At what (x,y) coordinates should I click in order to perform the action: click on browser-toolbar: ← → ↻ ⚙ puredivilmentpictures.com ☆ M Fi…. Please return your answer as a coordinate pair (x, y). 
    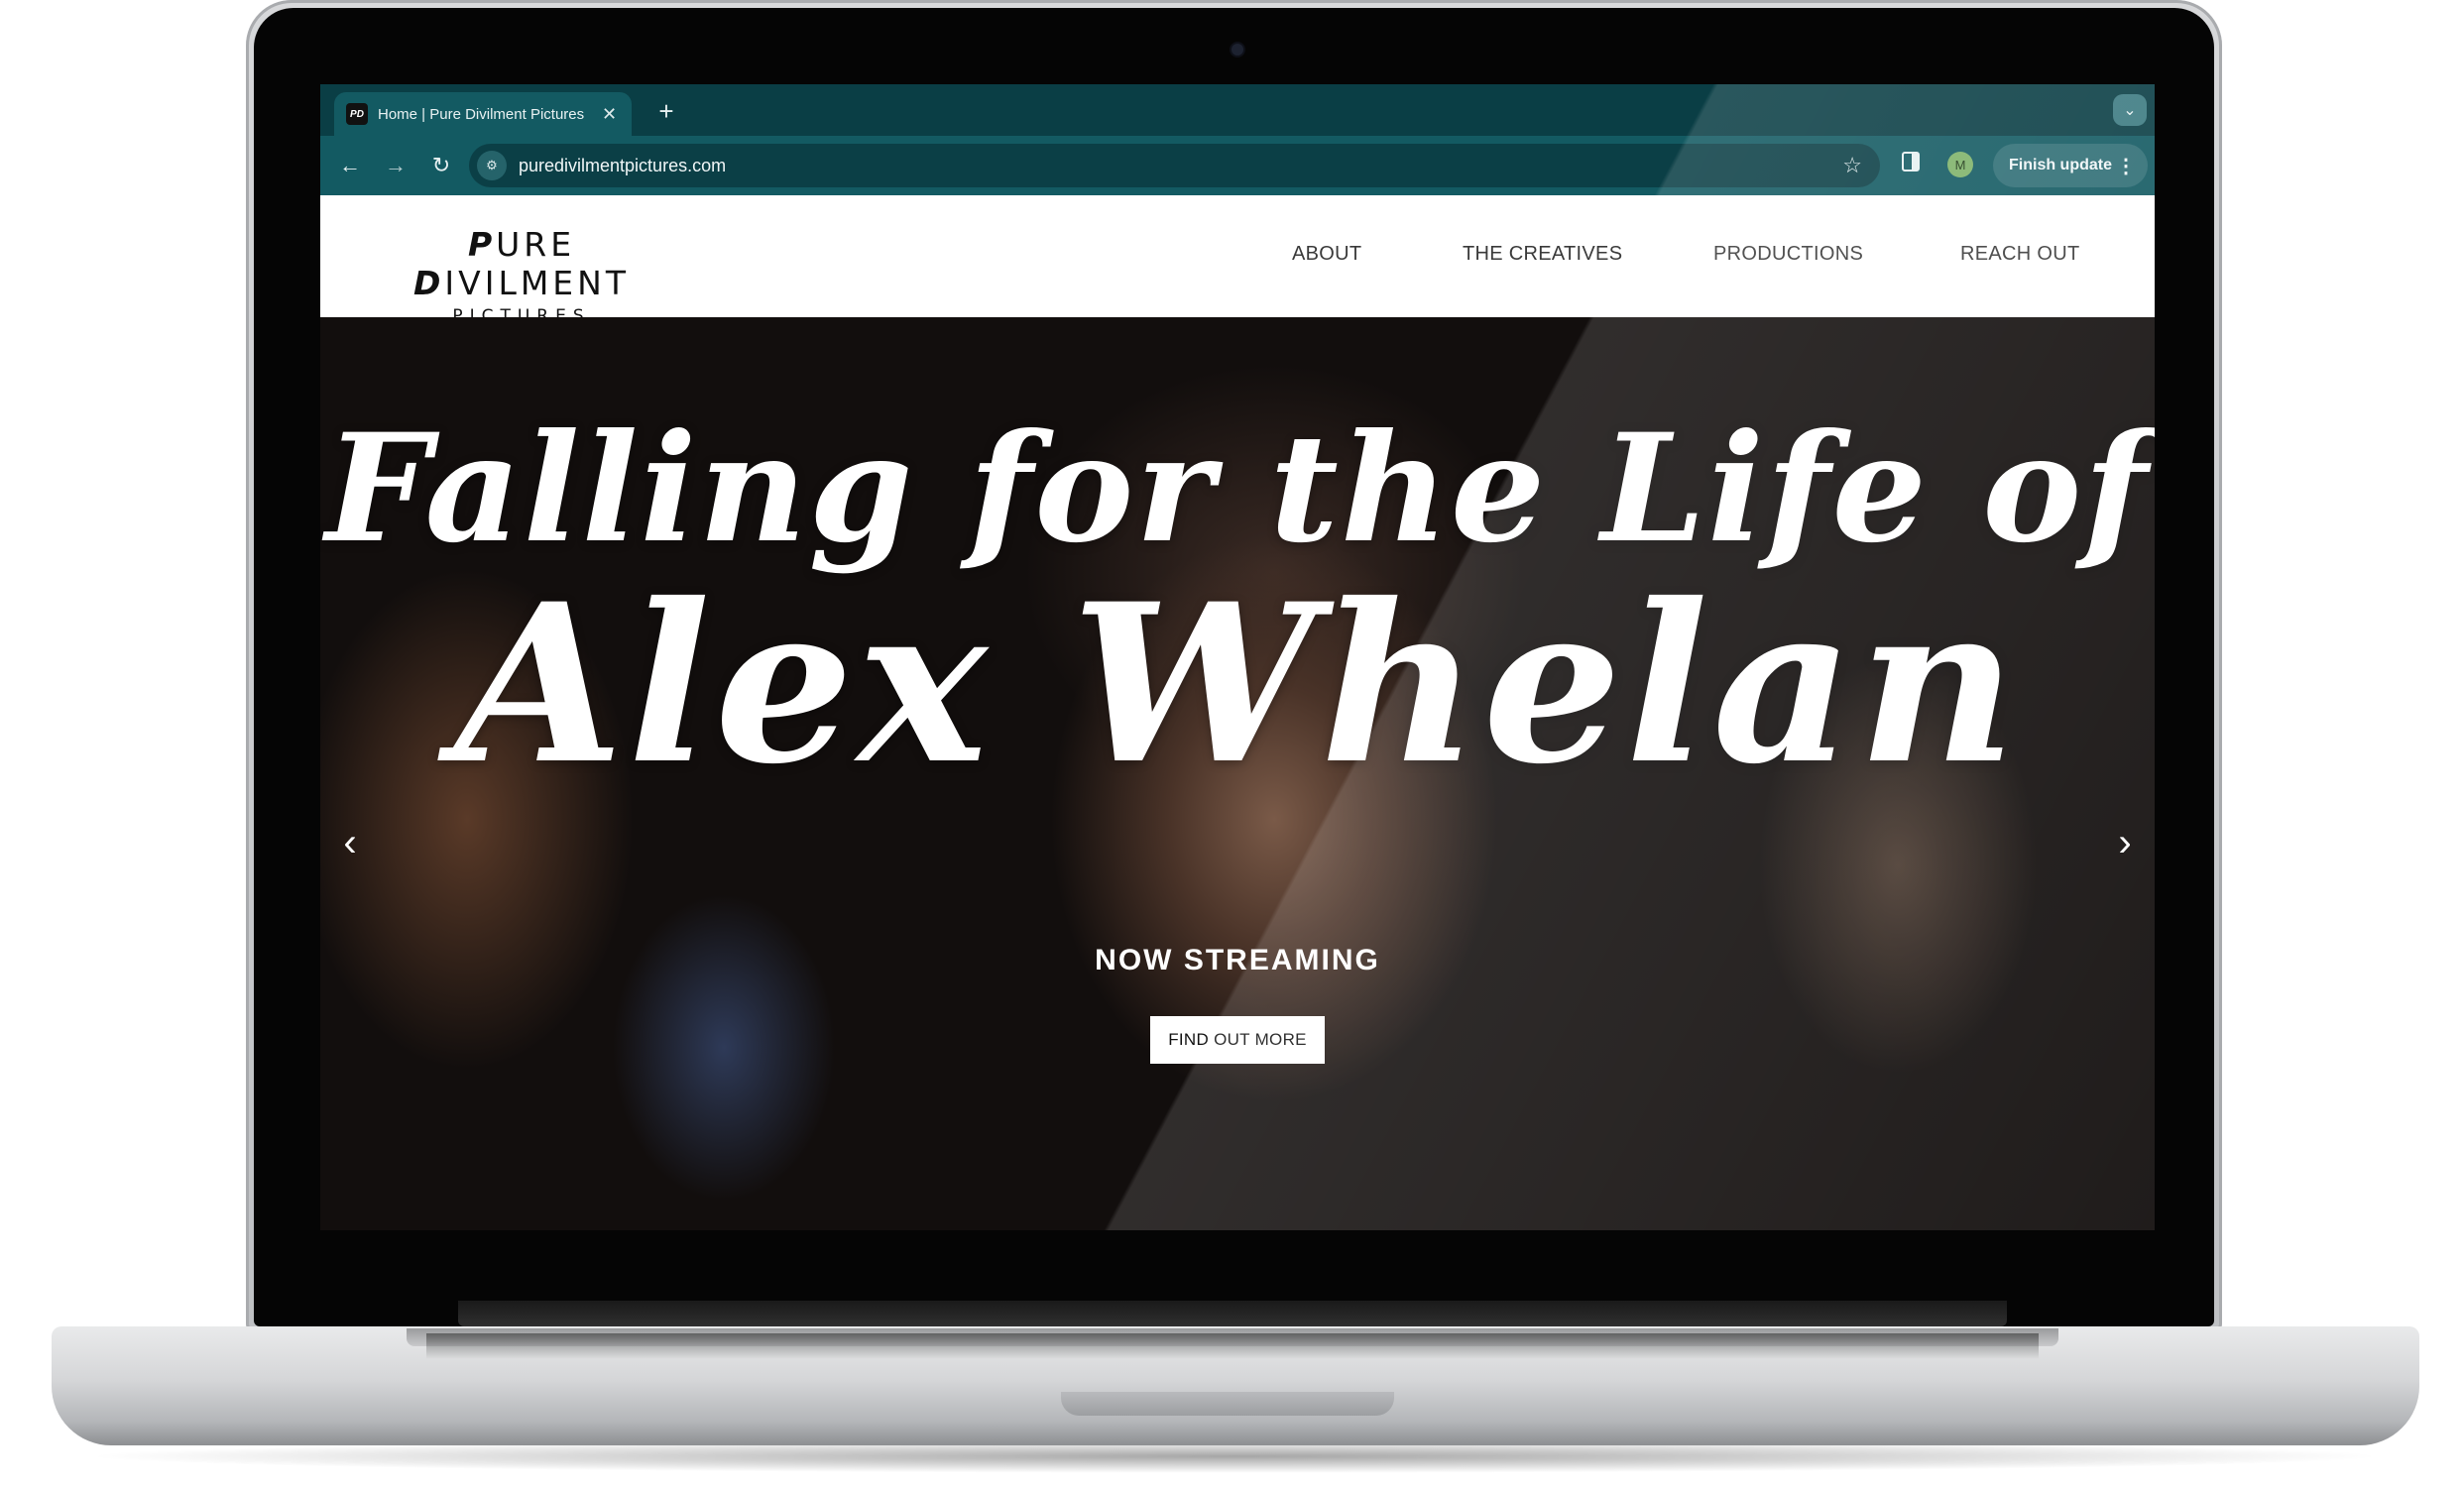
    Looking at the image, I should click on (1237, 165).